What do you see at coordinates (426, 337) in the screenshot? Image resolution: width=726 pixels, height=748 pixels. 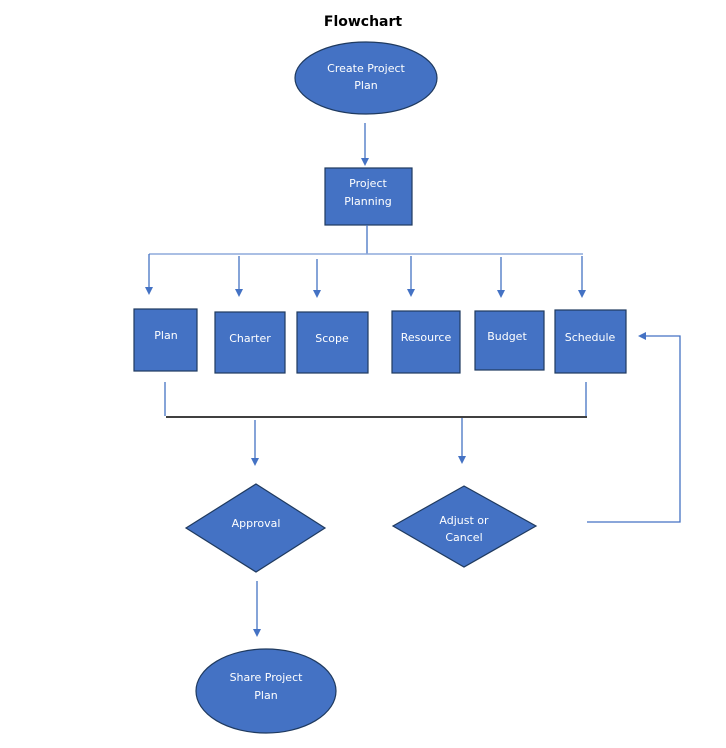 I see `node-label: Resource` at bounding box center [426, 337].